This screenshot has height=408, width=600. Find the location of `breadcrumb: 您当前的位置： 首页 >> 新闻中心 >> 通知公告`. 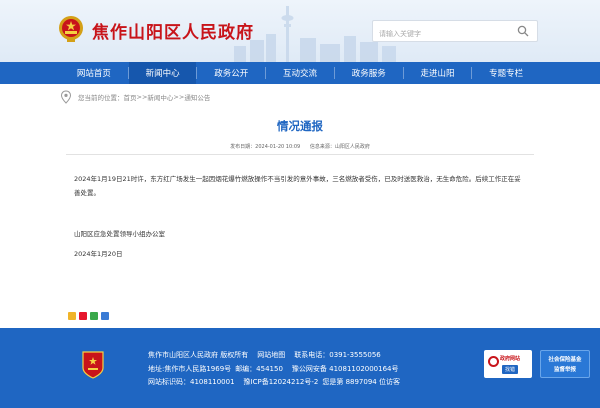

breadcrumb: 您当前的位置： 首页 >> 新闻中心 >> 通知公告 is located at coordinates (300, 97).